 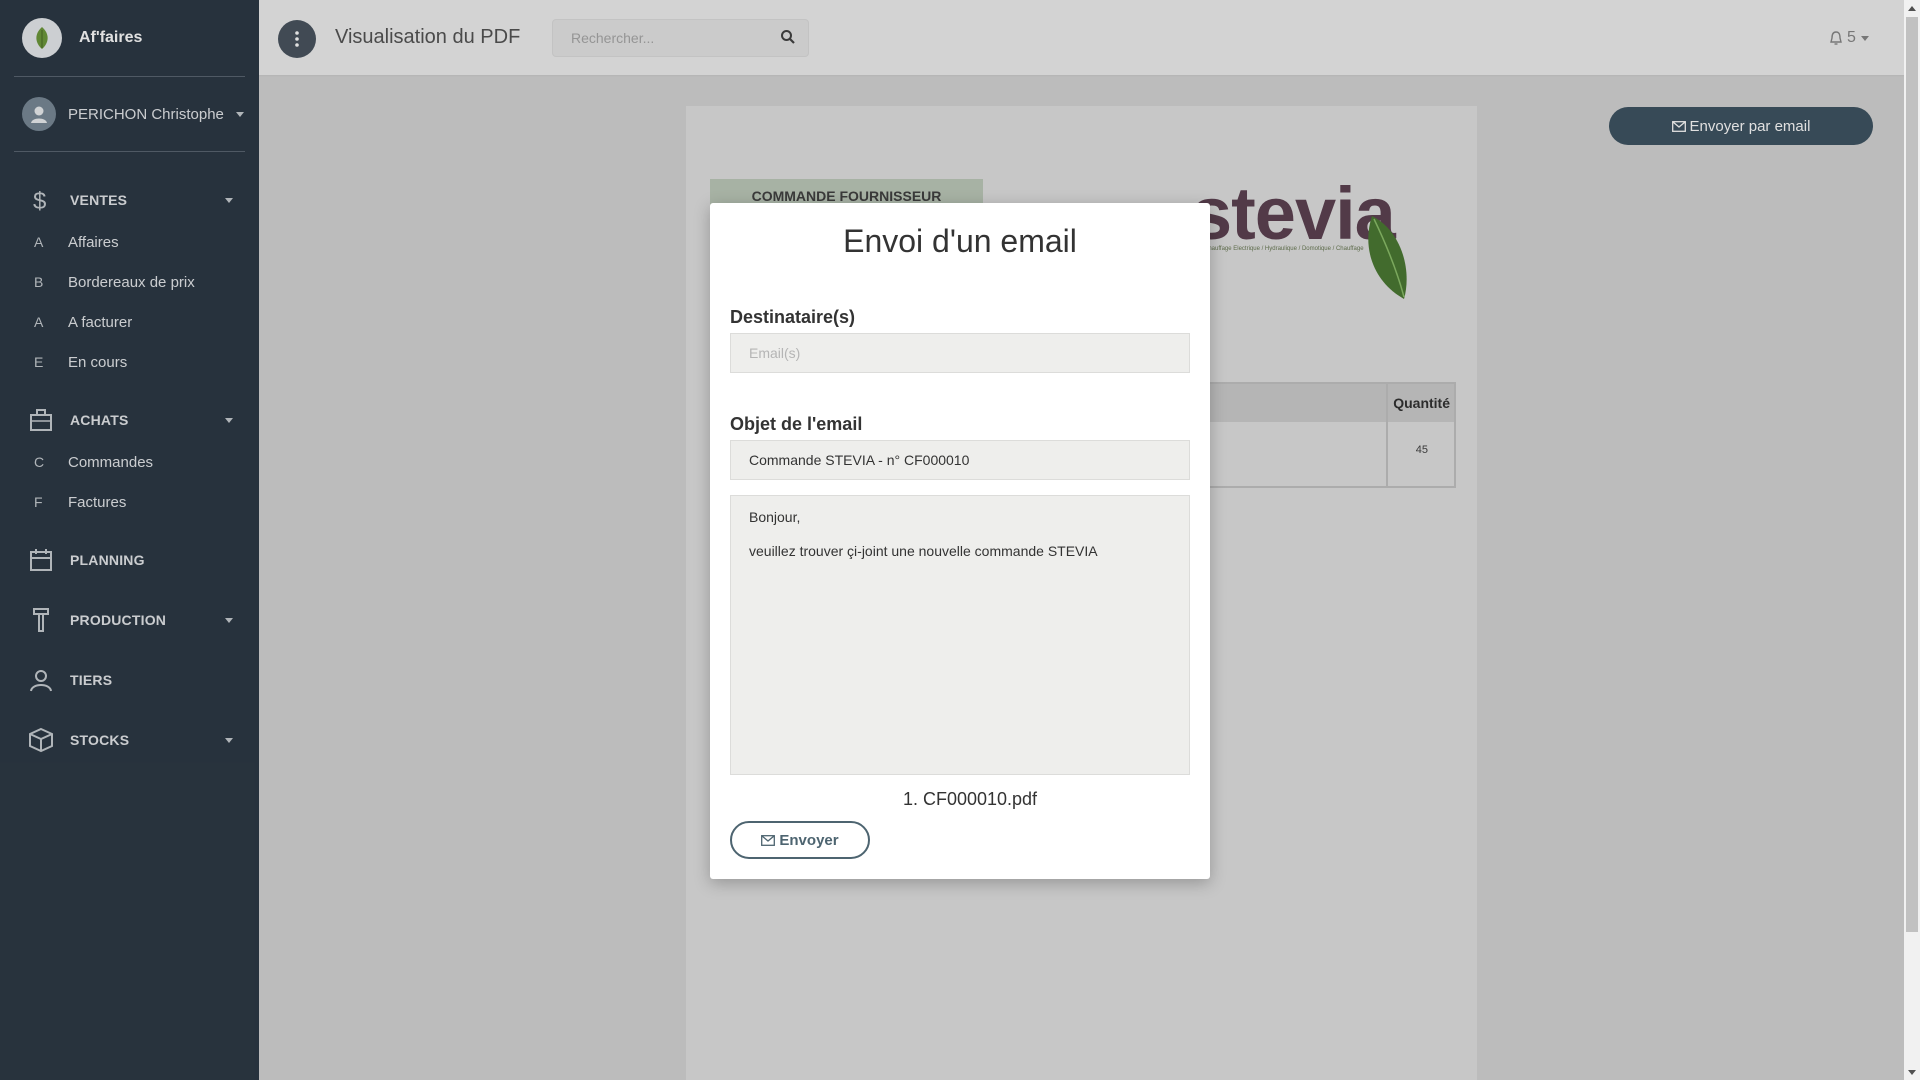 What do you see at coordinates (960, 241) in the screenshot?
I see `modal-title: Envoi d'un email` at bounding box center [960, 241].